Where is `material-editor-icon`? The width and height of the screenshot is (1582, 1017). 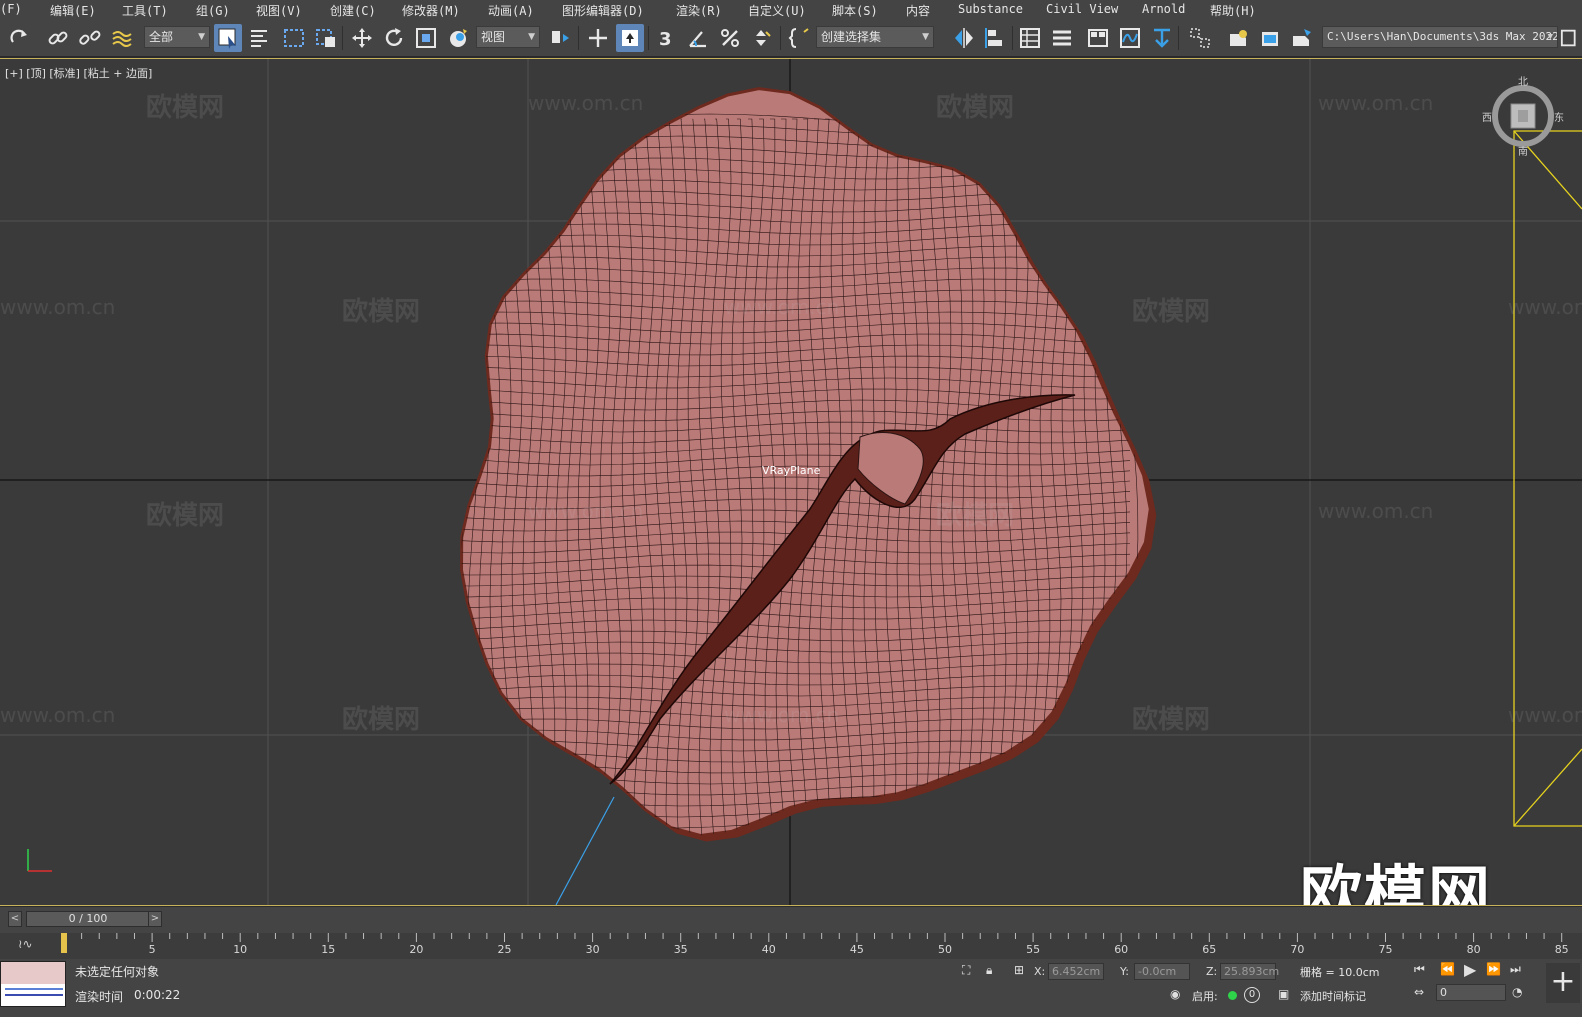 material-editor-icon is located at coordinates (1200, 38).